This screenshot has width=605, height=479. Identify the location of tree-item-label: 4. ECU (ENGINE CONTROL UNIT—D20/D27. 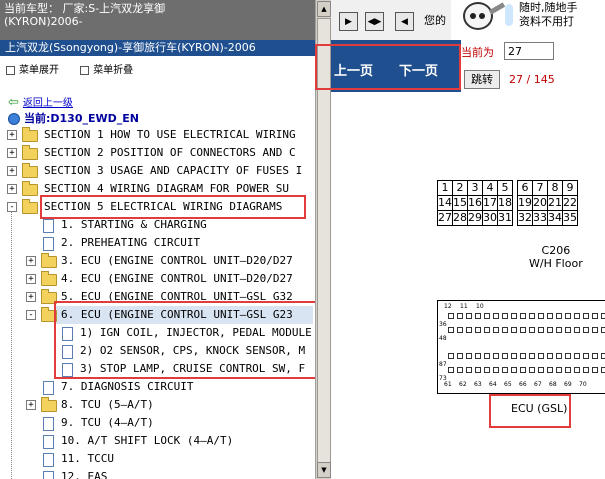
(177, 278).